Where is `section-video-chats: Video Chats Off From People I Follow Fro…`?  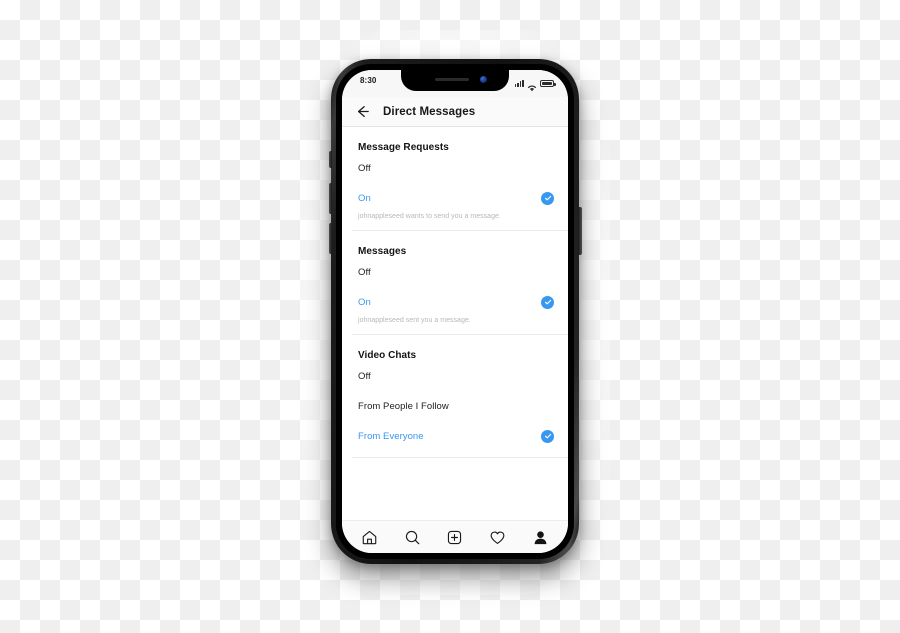 section-video-chats: Video Chats Off From People I Follow Fro… is located at coordinates (455, 396).